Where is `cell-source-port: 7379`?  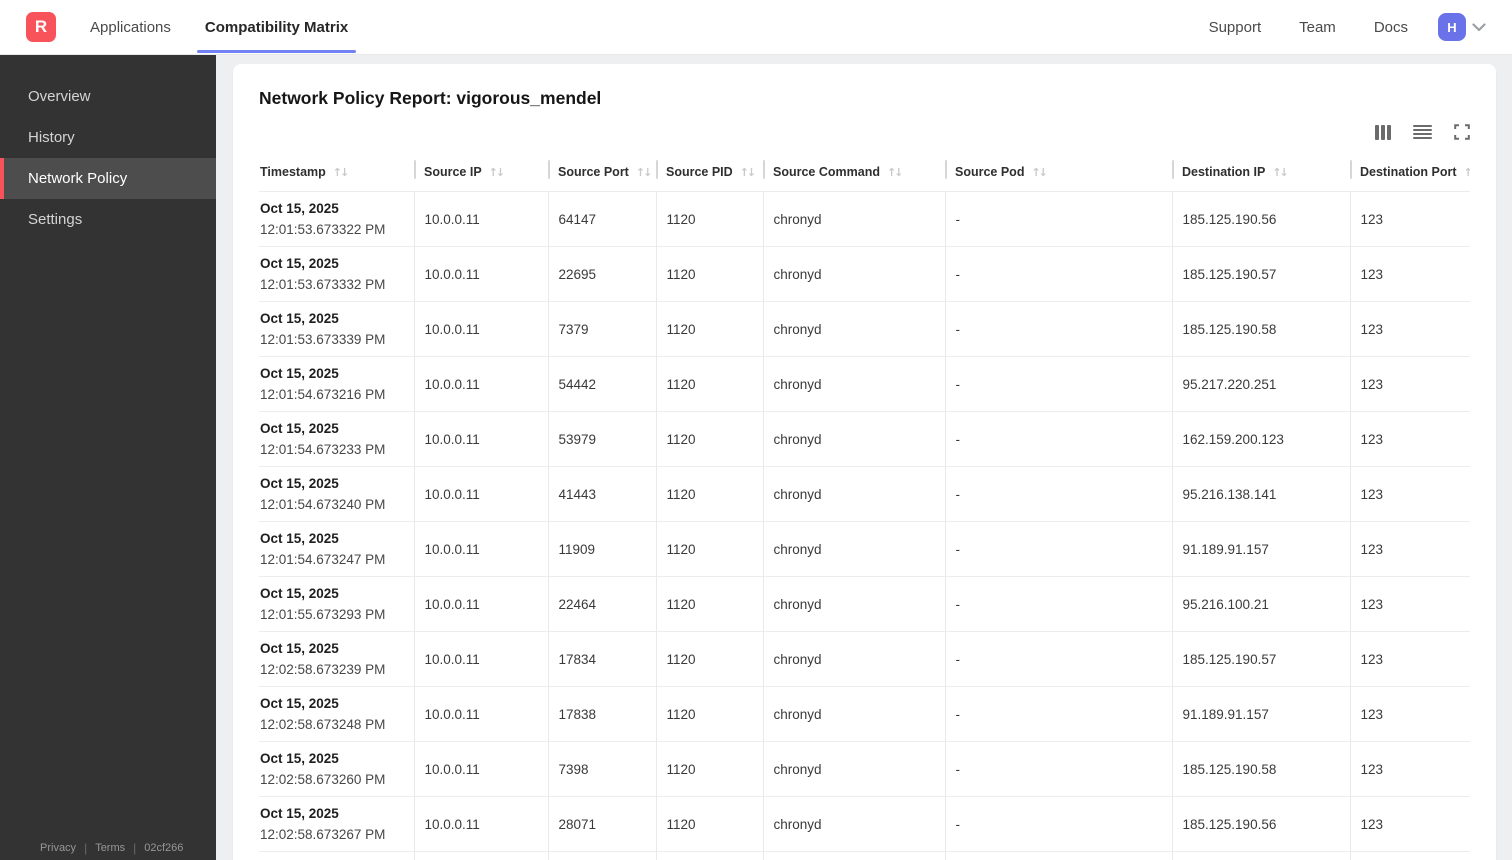
cell-source-port: 7379 is located at coordinates (601, 329).